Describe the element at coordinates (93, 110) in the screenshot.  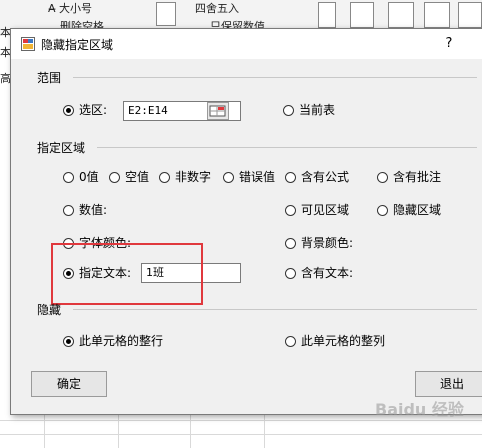
I see `selection-label: 选区:` at that location.